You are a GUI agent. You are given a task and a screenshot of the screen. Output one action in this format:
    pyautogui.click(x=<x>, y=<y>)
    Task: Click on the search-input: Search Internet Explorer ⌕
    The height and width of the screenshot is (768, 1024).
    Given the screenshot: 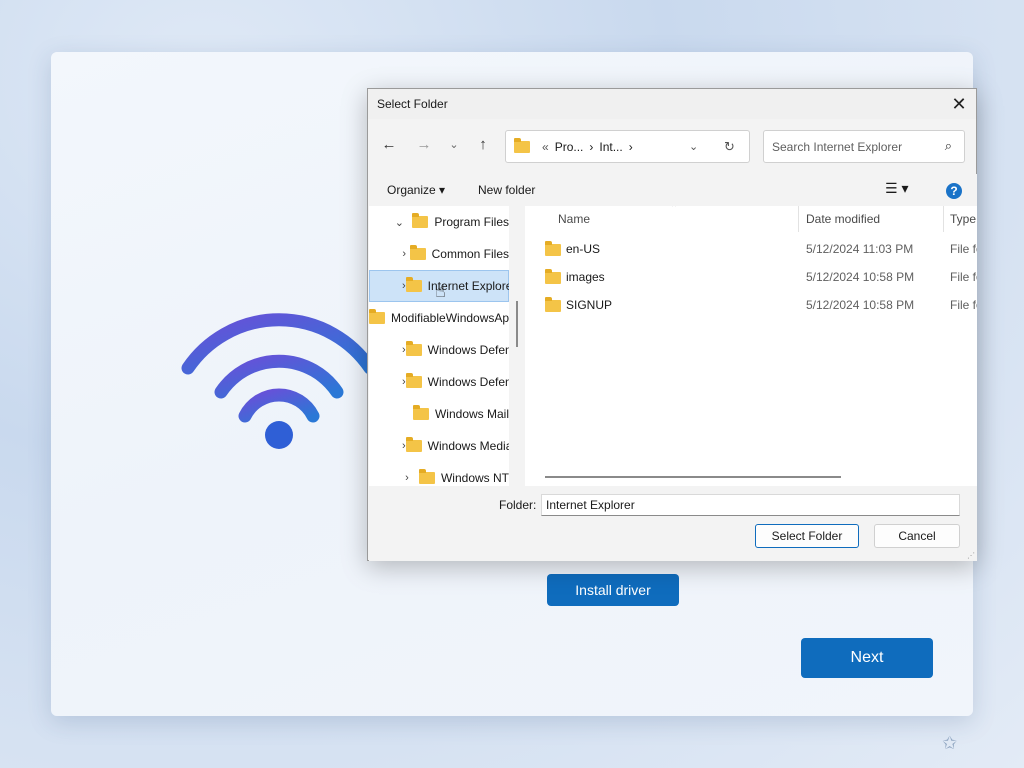 What is the action you would take?
    pyautogui.click(x=864, y=146)
    